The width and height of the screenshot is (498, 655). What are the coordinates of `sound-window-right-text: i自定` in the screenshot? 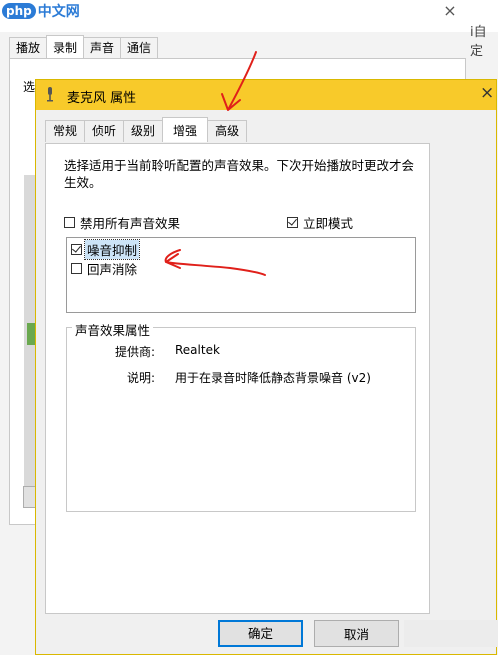 It's located at (478, 42).